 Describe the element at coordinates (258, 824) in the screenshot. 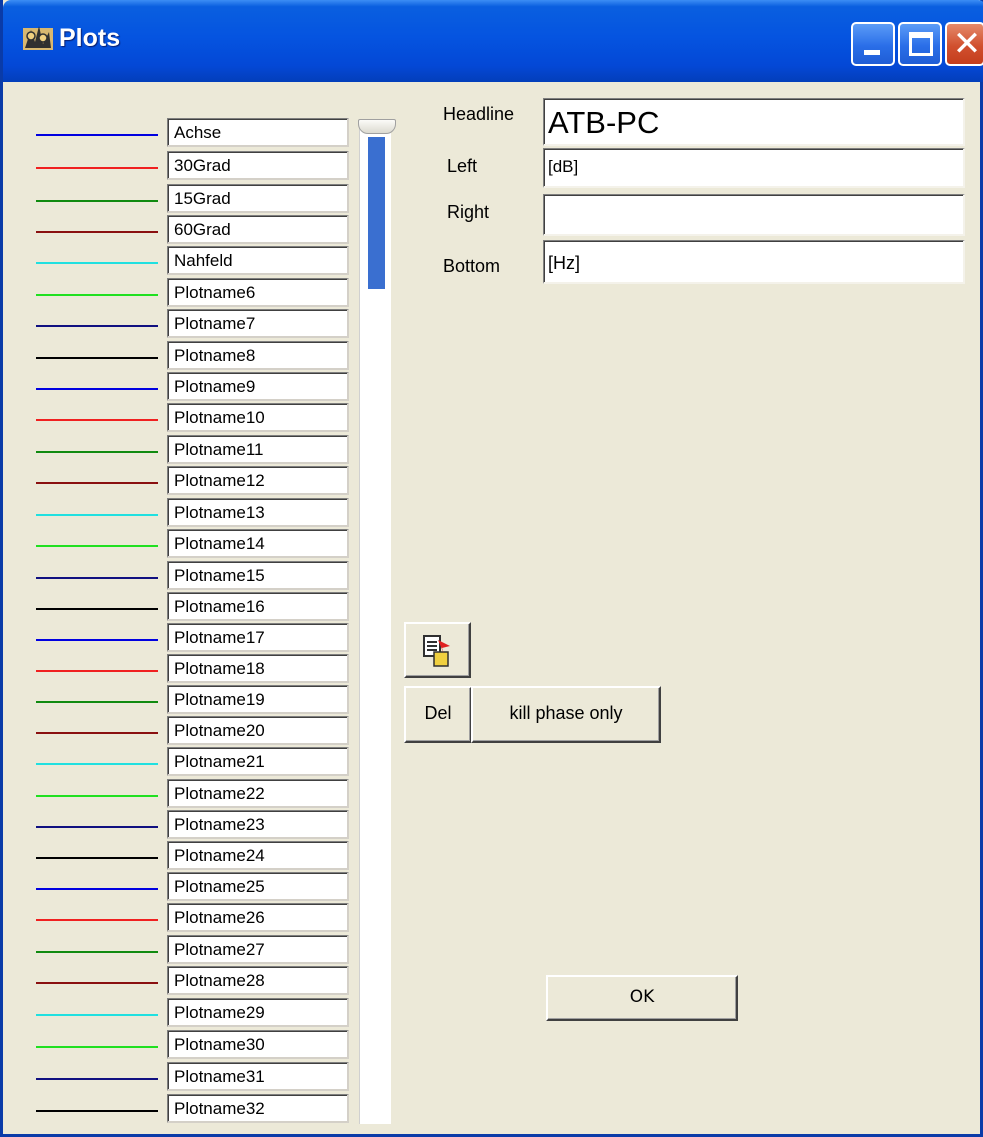

I see `plot-name-input: Plotname23` at that location.